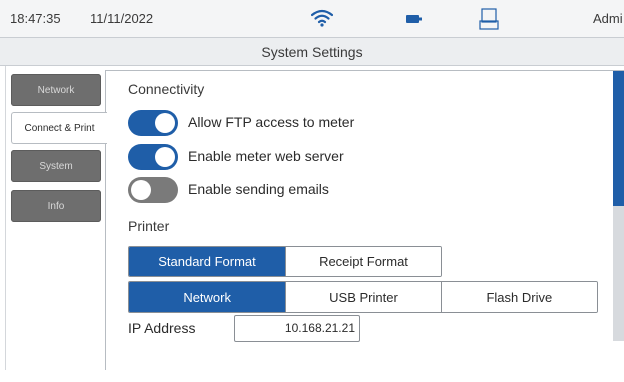 This screenshot has width=624, height=382. I want to click on web-server-label: Enable meter web server, so click(266, 156).